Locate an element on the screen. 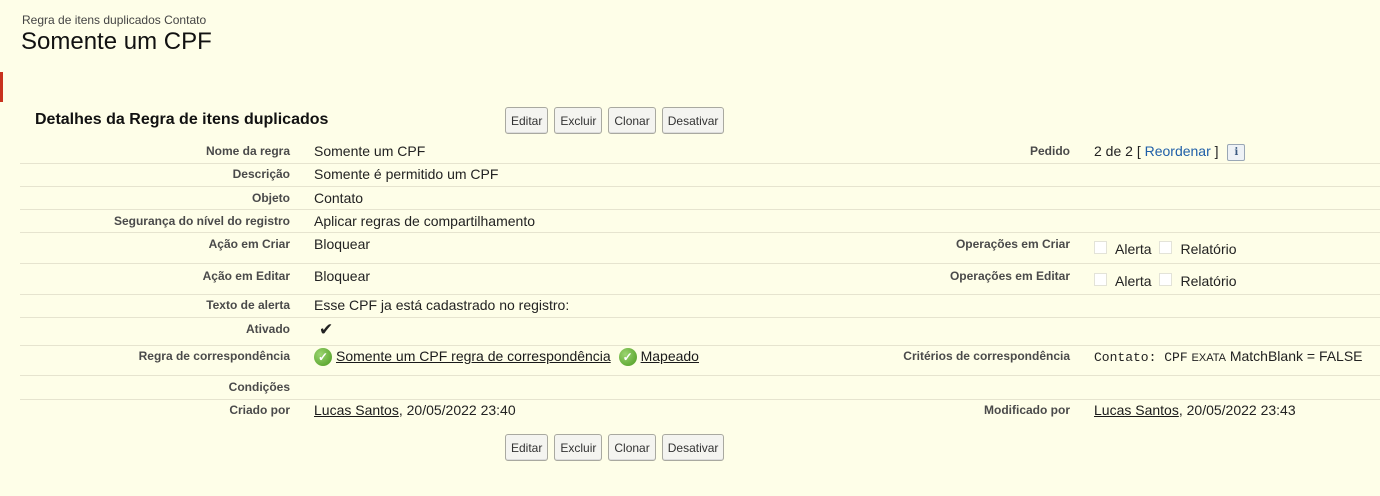 Image resolution: width=1380 pixels, height=496 pixels. alert-text-label: Texto de alerta is located at coordinates (248, 305).